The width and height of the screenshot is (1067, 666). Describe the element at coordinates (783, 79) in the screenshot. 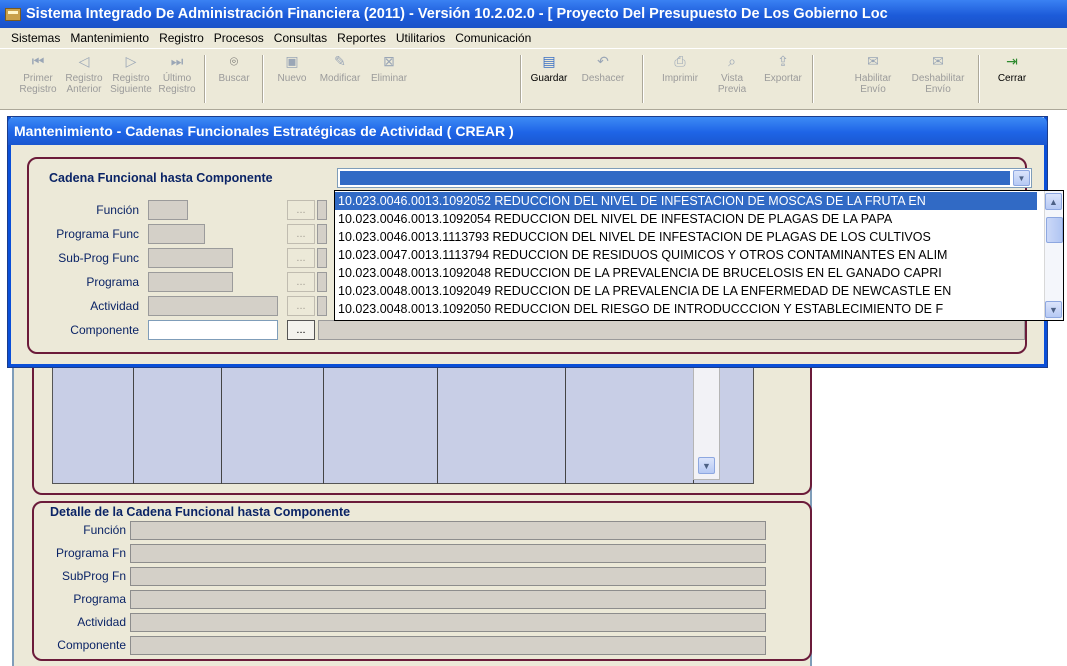

I see `exportar-button: ⇪ Exportar` at that location.